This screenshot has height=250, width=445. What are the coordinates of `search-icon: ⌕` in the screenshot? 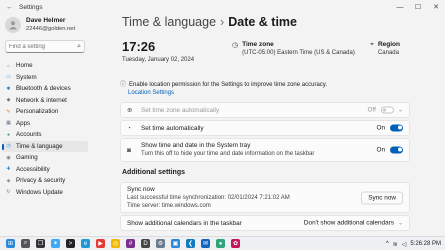 It's located at (79, 47).